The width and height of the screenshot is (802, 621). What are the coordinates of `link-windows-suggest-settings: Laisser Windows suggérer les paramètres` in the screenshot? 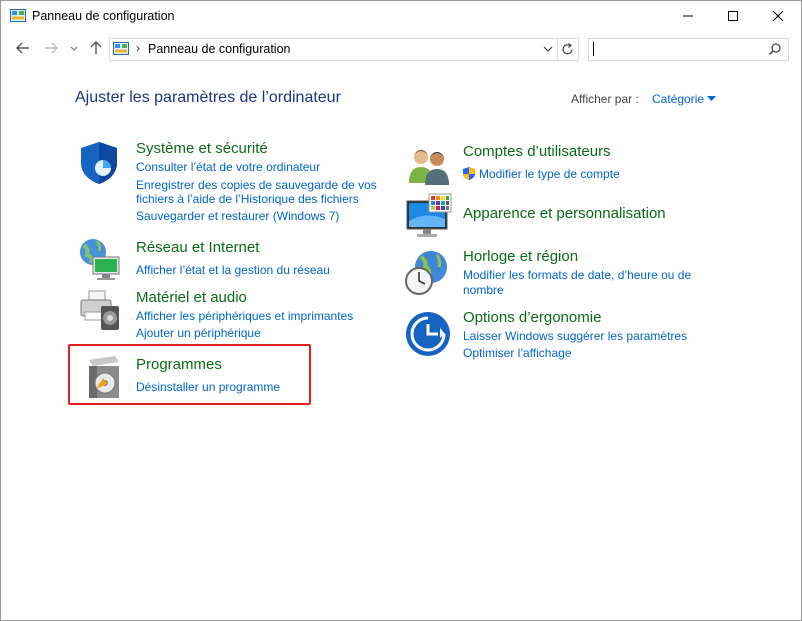 It's located at (575, 336).